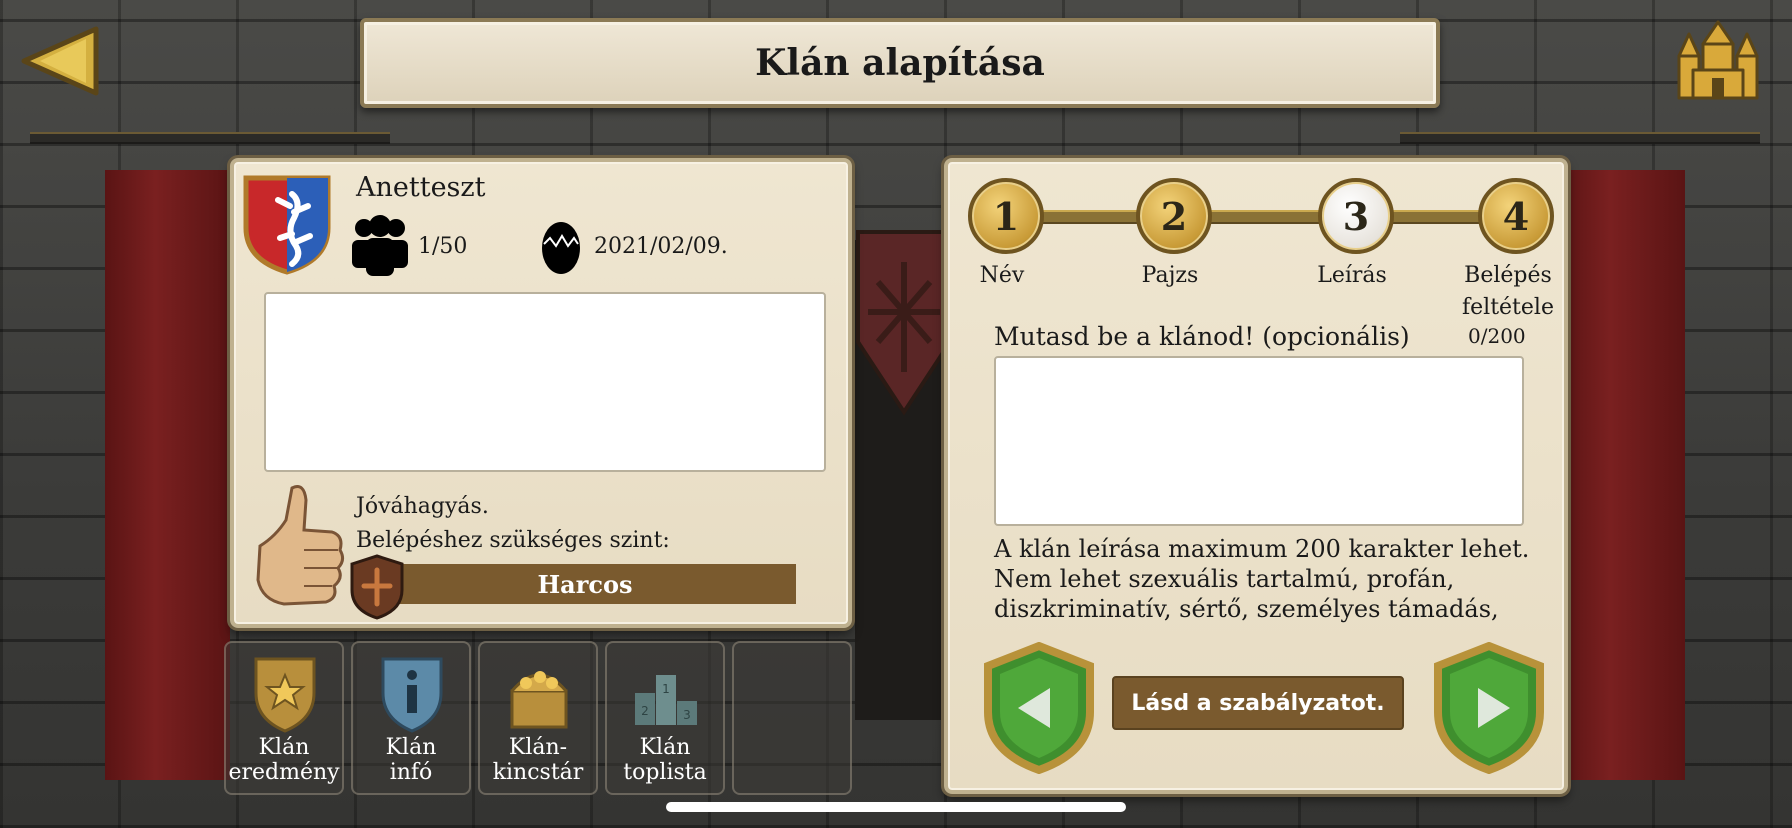  What do you see at coordinates (665, 772) in the screenshot?
I see `tab-label-line2: toplista` at bounding box center [665, 772].